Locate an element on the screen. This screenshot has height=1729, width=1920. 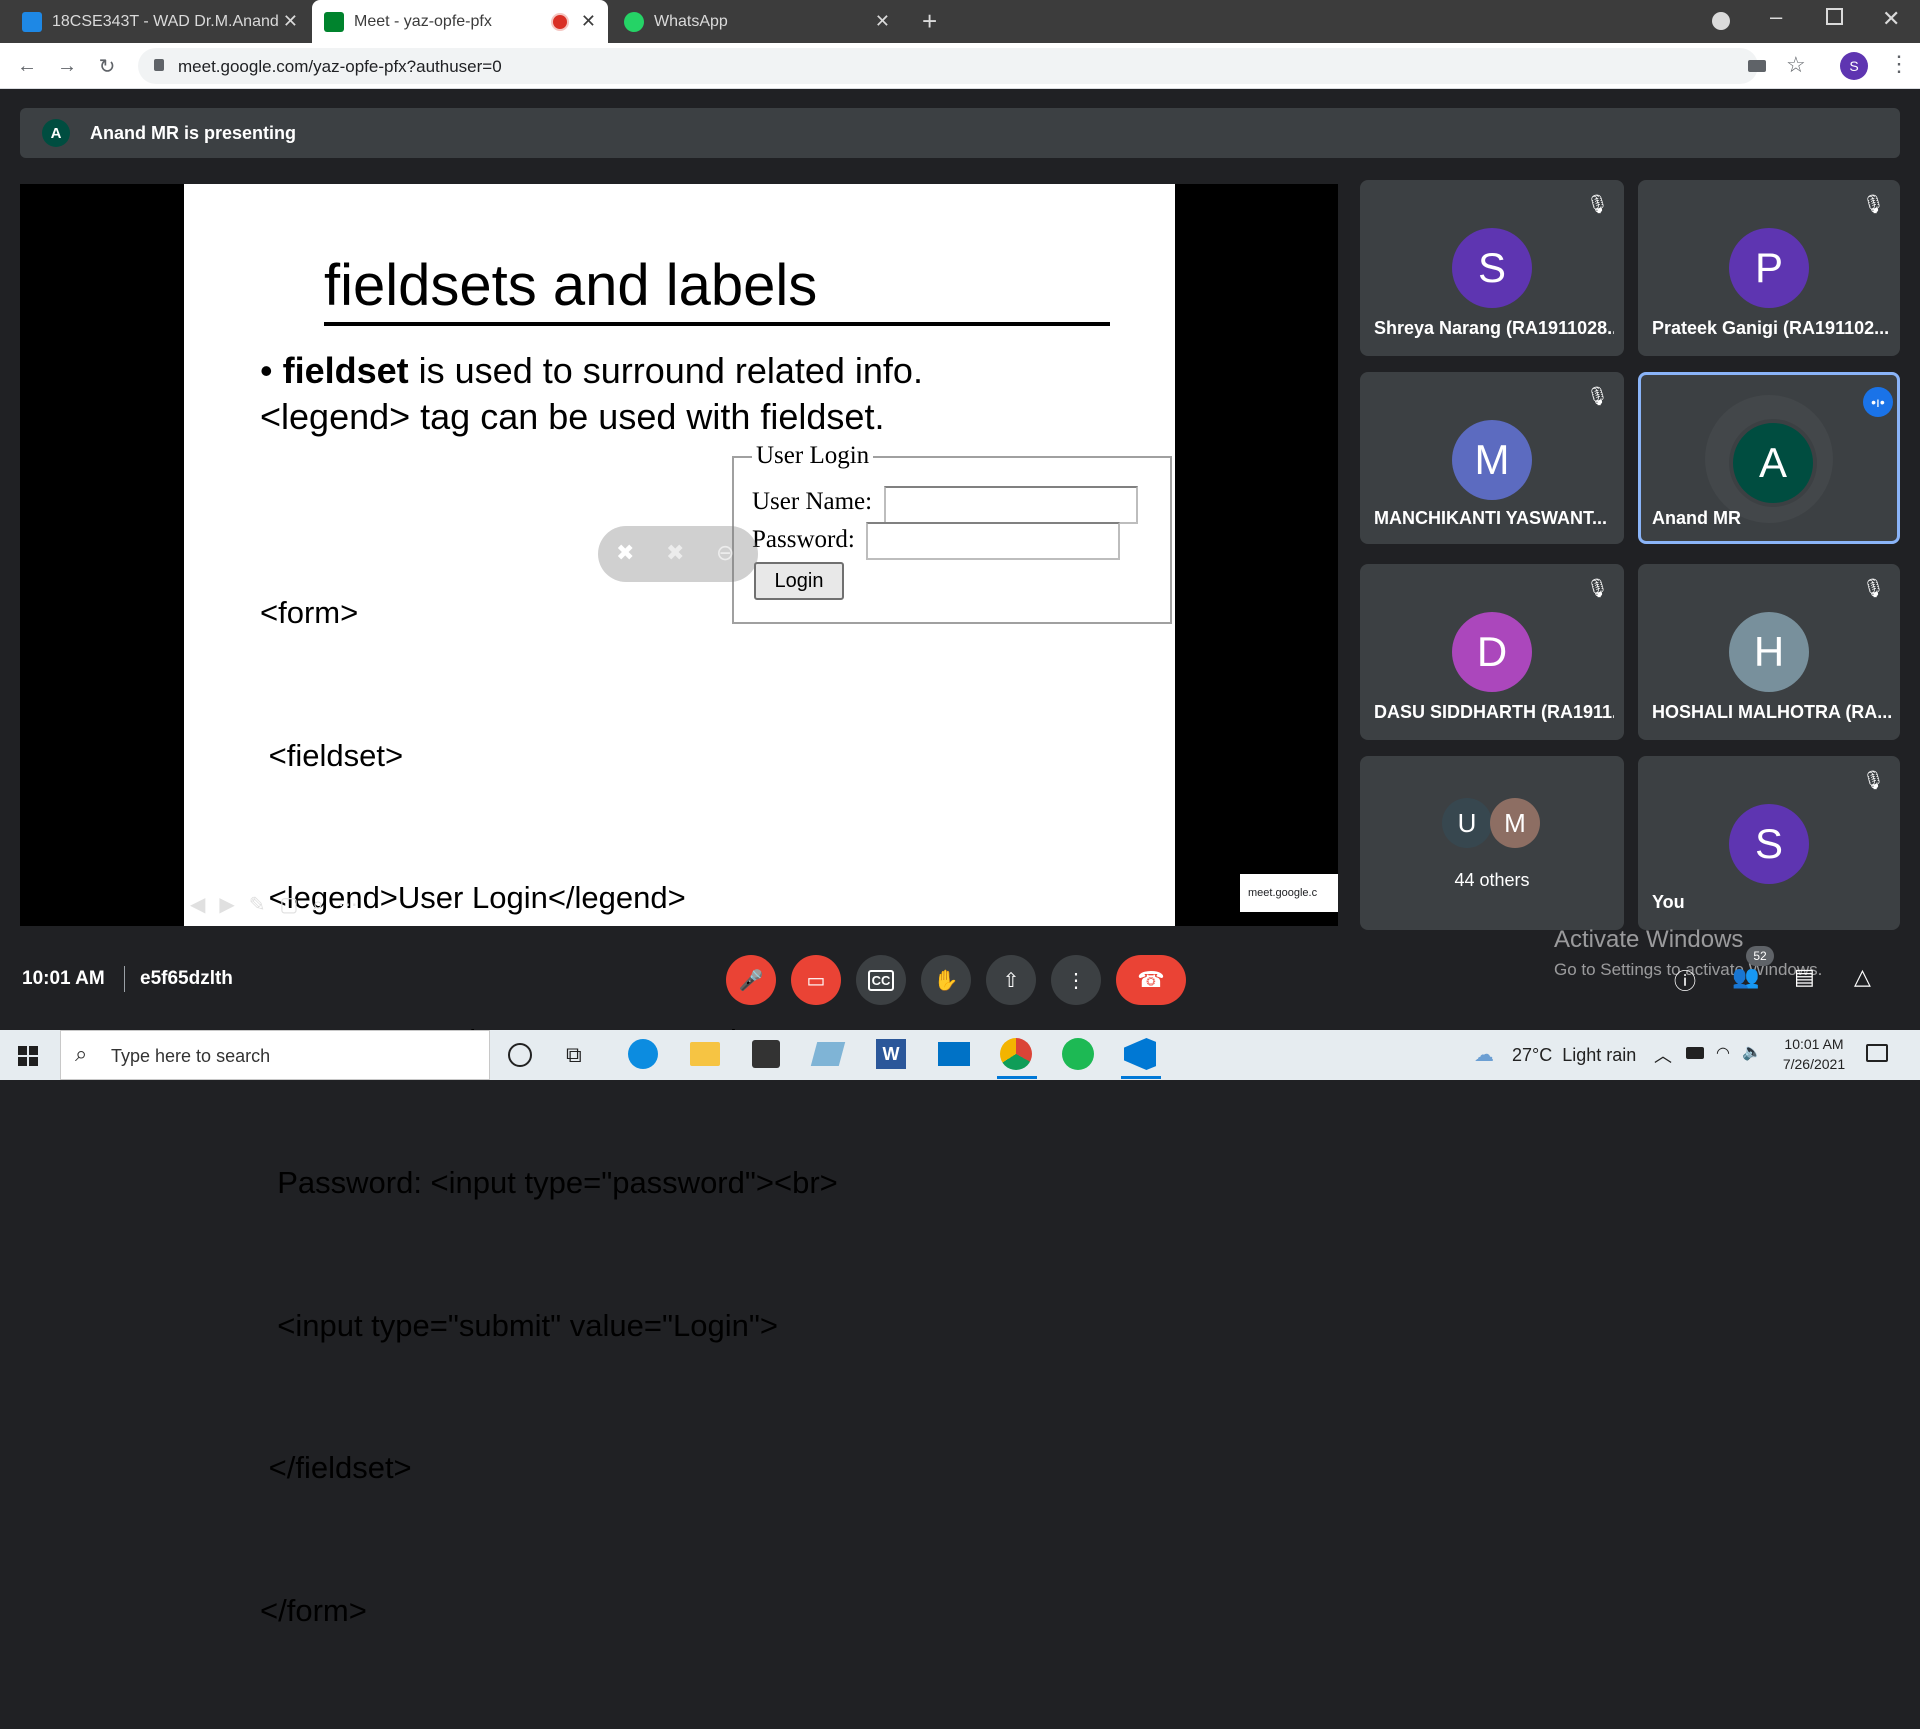
notifications-icon is located at coordinates (1877, 1053).